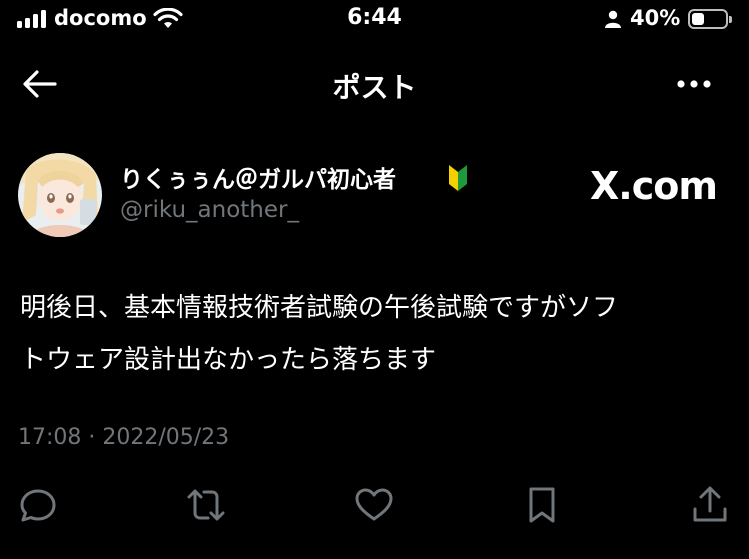  I want to click on tweet-timestamp: 17:08 · 2022/05/23, so click(123, 437).